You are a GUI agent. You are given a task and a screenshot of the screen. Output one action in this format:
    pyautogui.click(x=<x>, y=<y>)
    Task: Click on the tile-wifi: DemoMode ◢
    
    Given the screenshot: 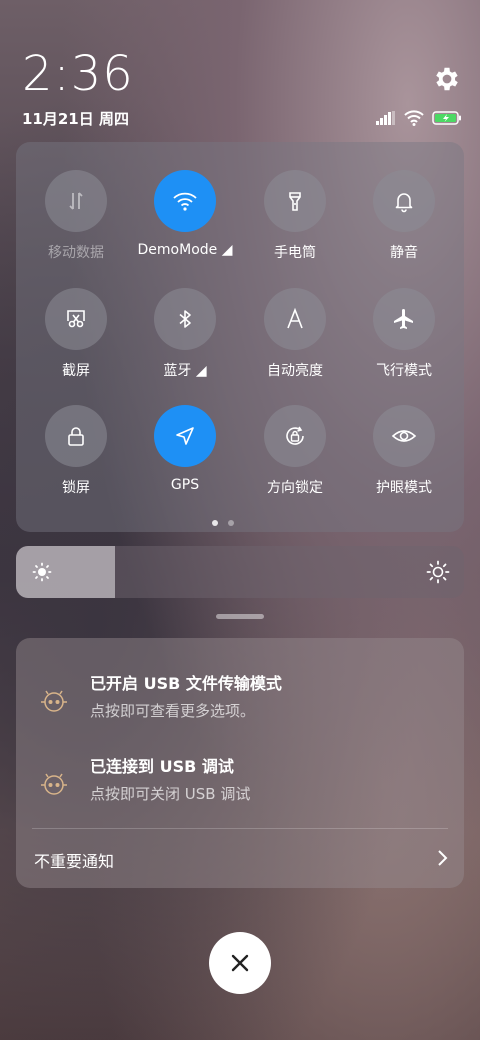 What is the action you would take?
    pyautogui.click(x=185, y=214)
    